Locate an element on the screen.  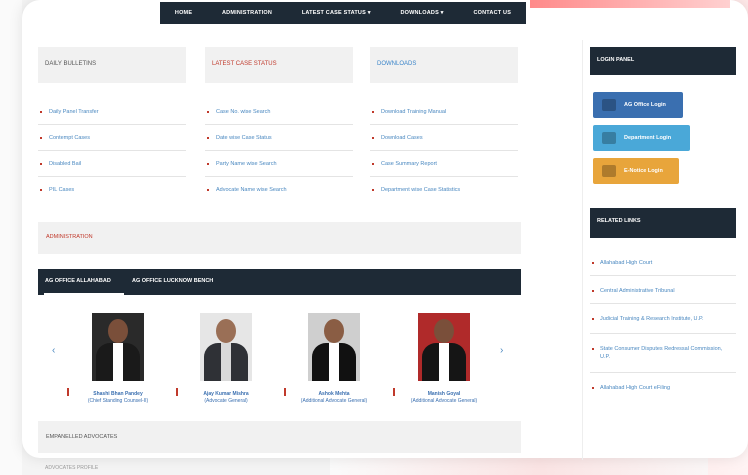
related-links-title: RELATED LINKS is located at coordinates (619, 221).